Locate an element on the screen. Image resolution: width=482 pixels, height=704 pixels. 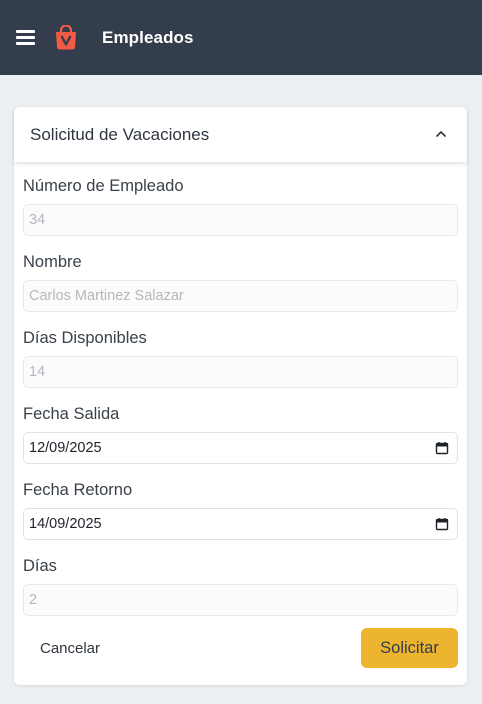
chevron-up-icon is located at coordinates (441, 134).